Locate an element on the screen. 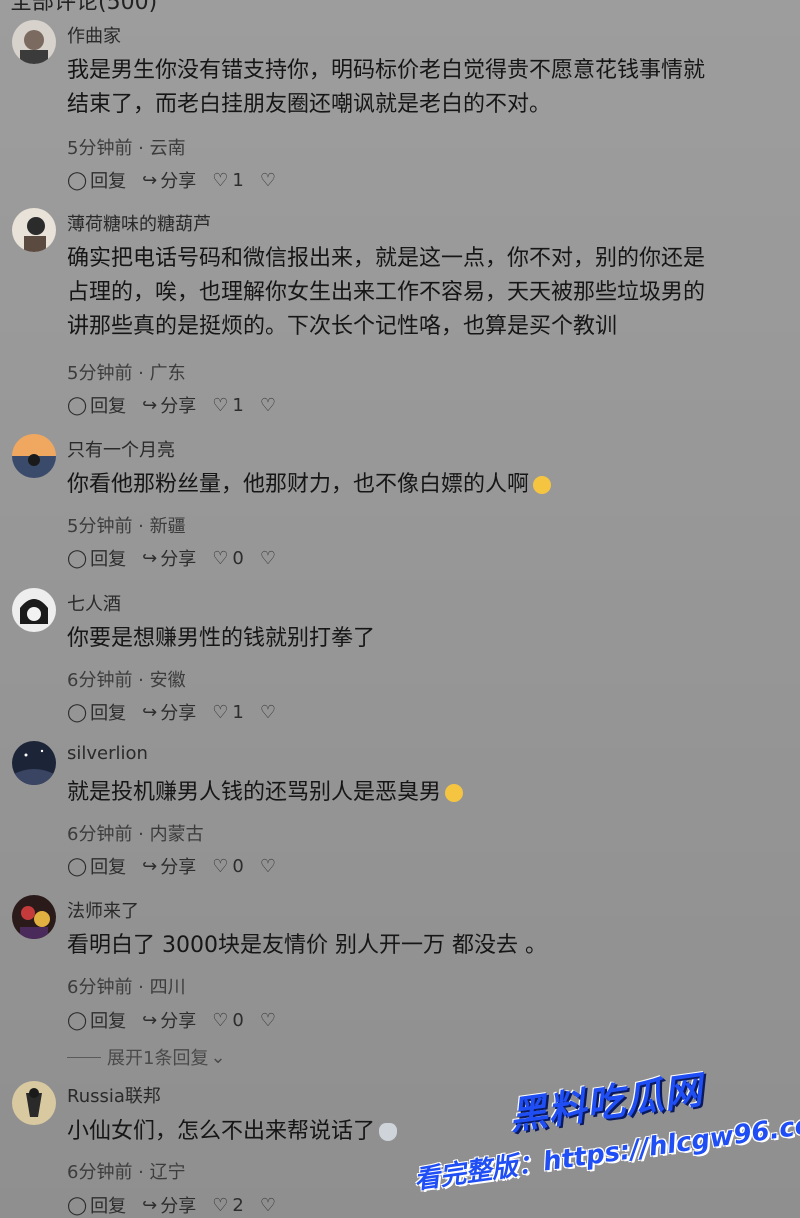 This screenshot has height=1218, width=800. divider is located at coordinates (84, 1057).